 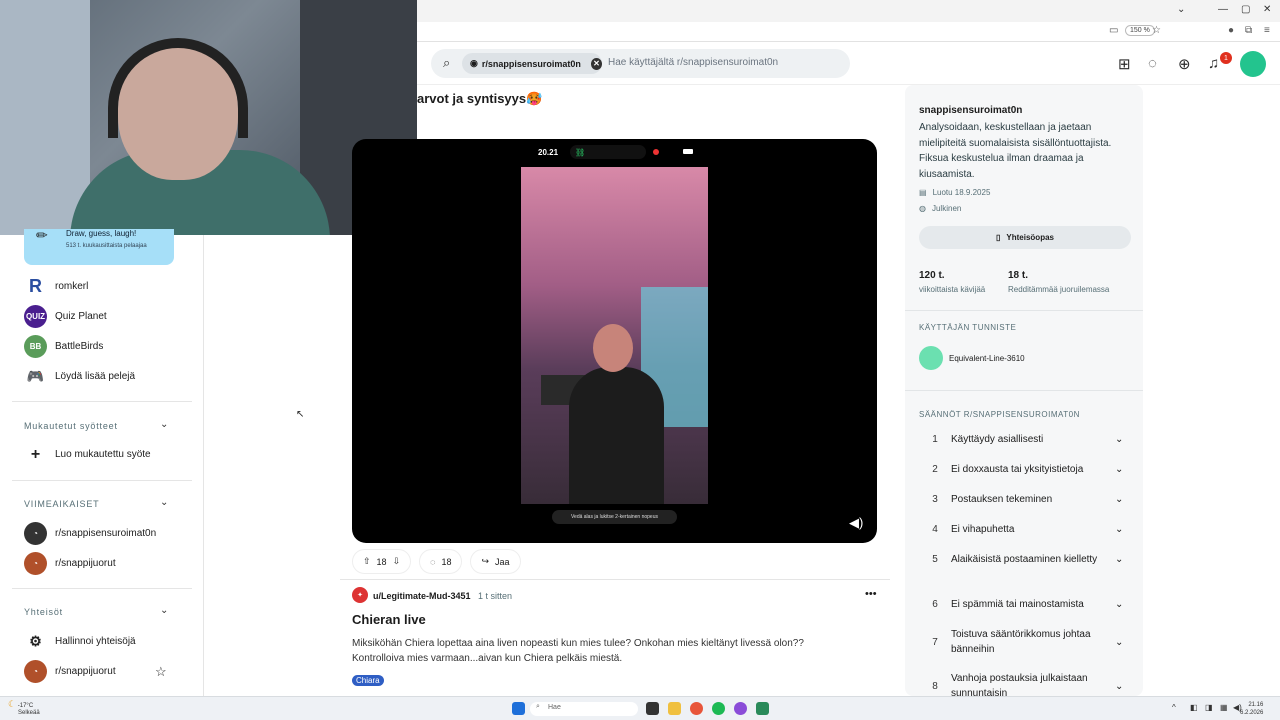 I want to click on recent-heading: VIIMEAIKAISET, so click(x=61, y=504).